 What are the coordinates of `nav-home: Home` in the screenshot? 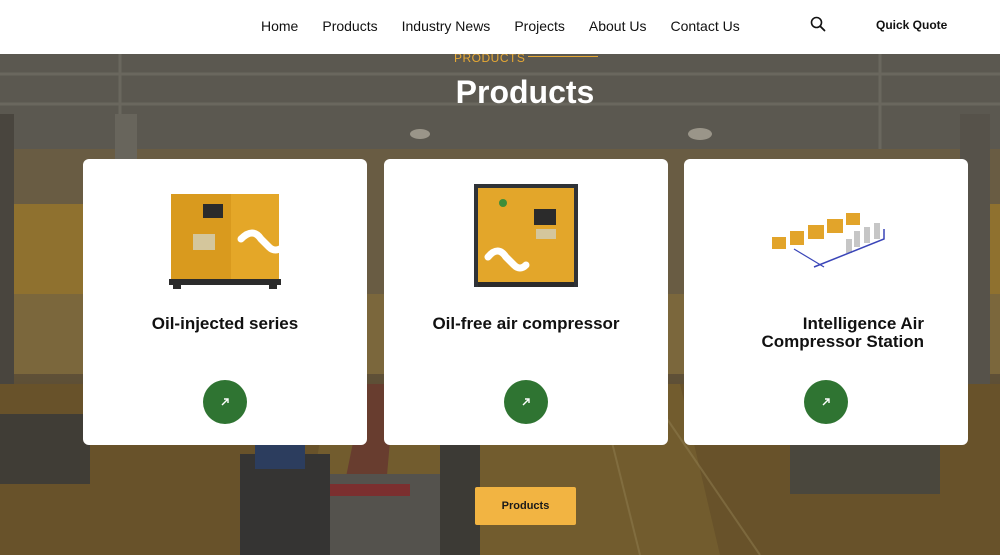 It's located at (279, 26).